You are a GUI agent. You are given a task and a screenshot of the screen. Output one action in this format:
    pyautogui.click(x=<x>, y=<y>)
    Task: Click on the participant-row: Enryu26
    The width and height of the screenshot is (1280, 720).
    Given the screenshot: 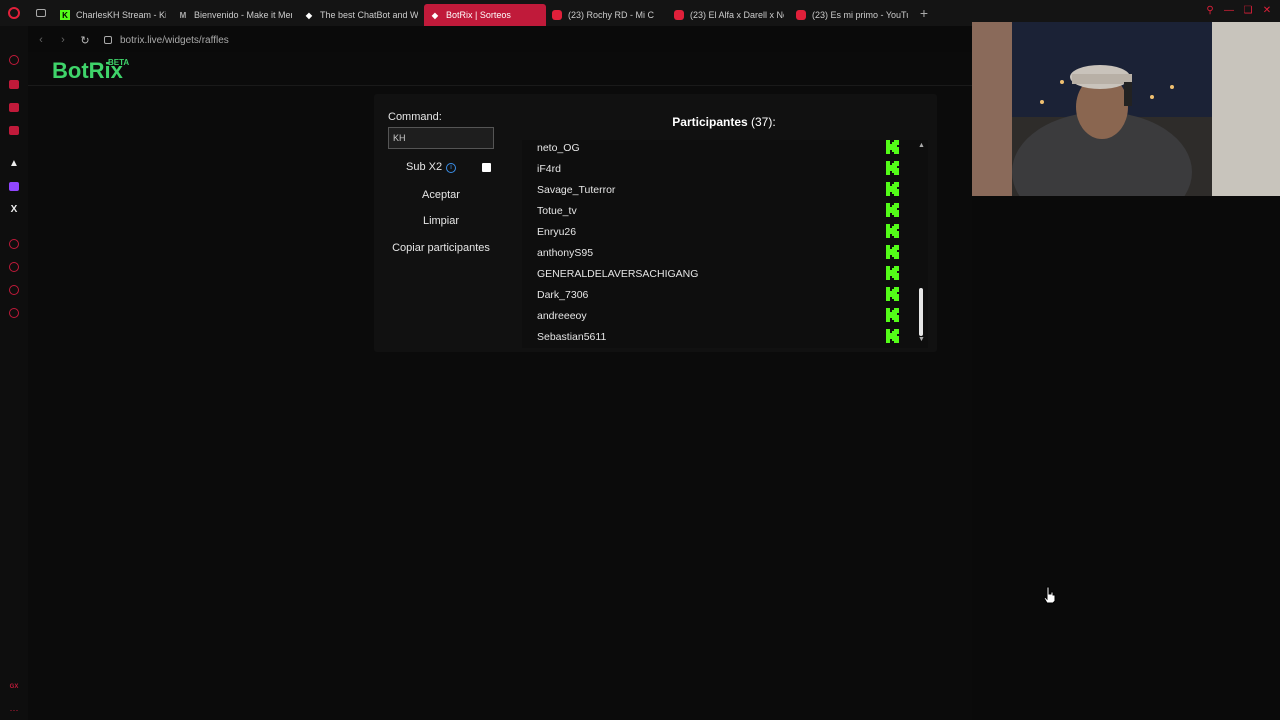 What is the action you would take?
    pyautogui.click(x=717, y=233)
    